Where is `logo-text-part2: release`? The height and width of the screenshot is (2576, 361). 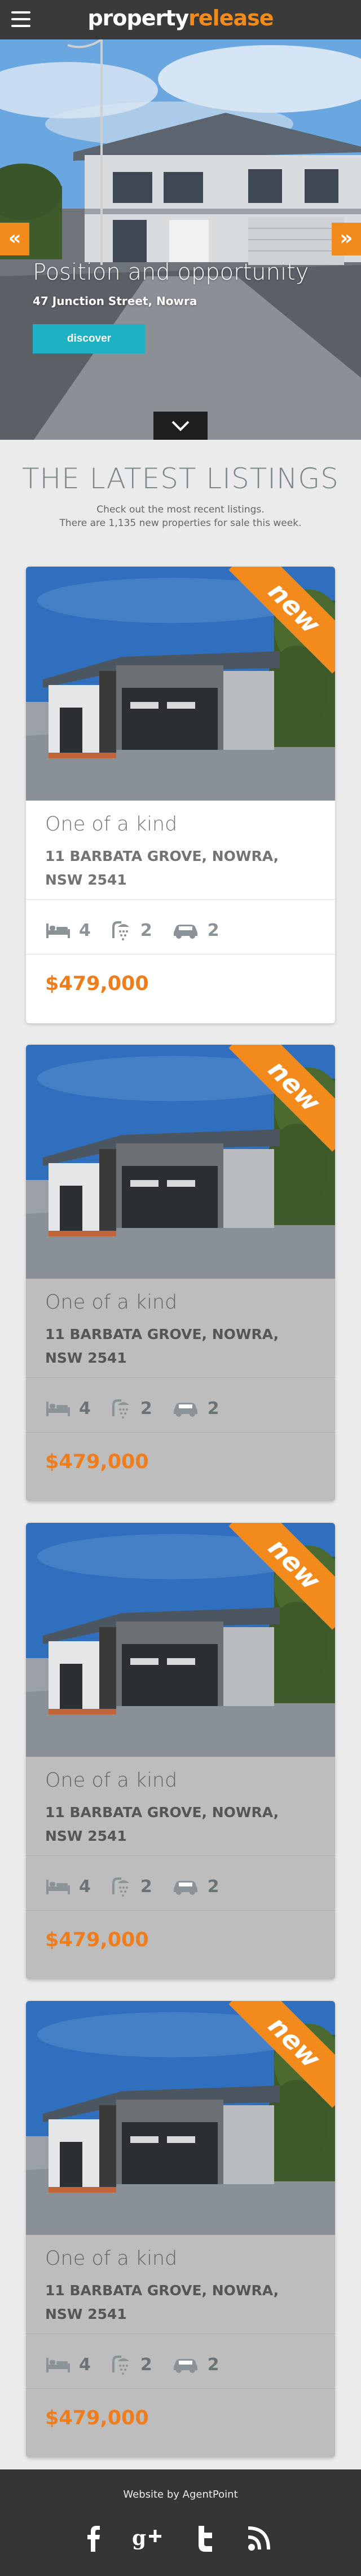
logo-text-part2: release is located at coordinates (231, 18).